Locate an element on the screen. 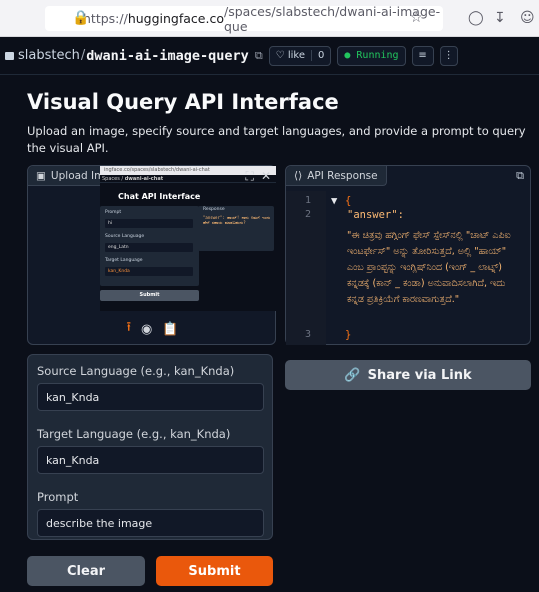 This screenshot has height=592, width=539. heart-icon: ♡ is located at coordinates (281, 55).